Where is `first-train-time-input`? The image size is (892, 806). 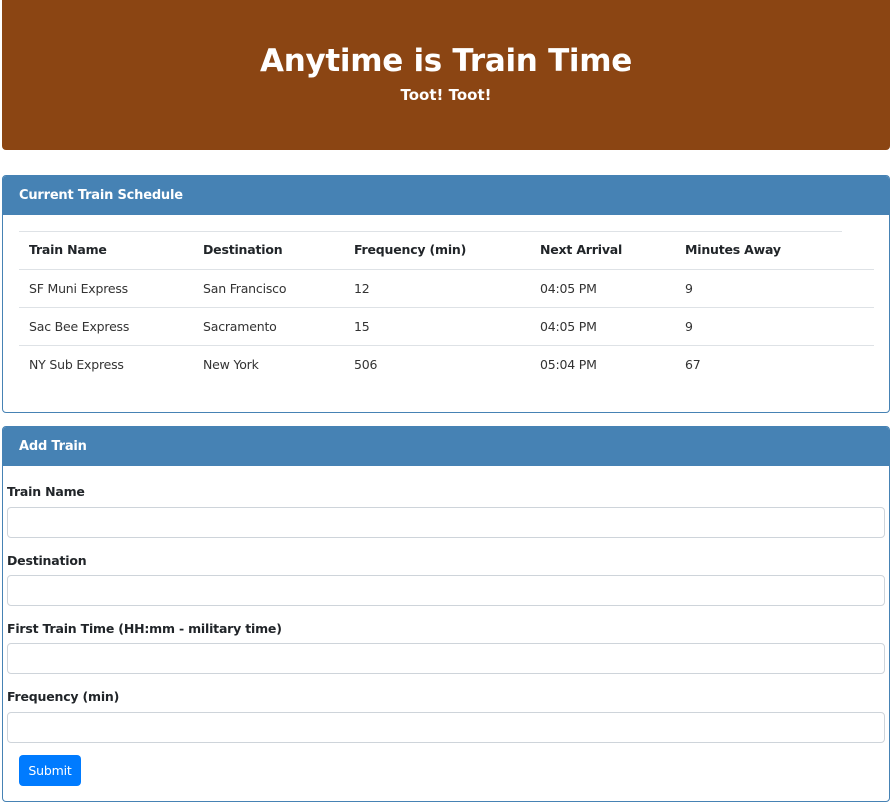 first-train-time-input is located at coordinates (446, 658).